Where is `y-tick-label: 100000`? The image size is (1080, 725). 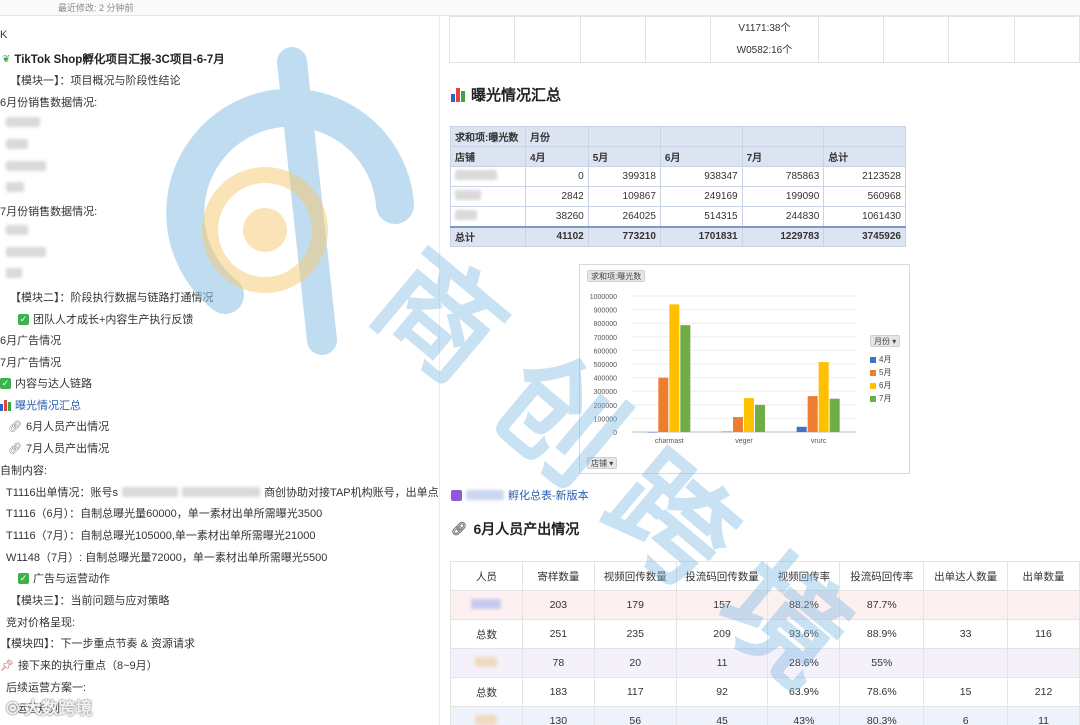 y-tick-label: 100000 is located at coordinates (605, 419).